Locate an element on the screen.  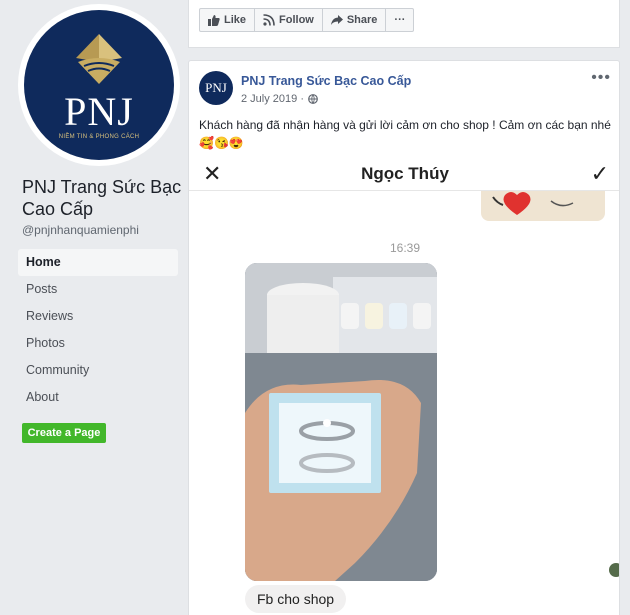
page-handle: @pnjnhanquamienphi is located at coordinates (80, 230).